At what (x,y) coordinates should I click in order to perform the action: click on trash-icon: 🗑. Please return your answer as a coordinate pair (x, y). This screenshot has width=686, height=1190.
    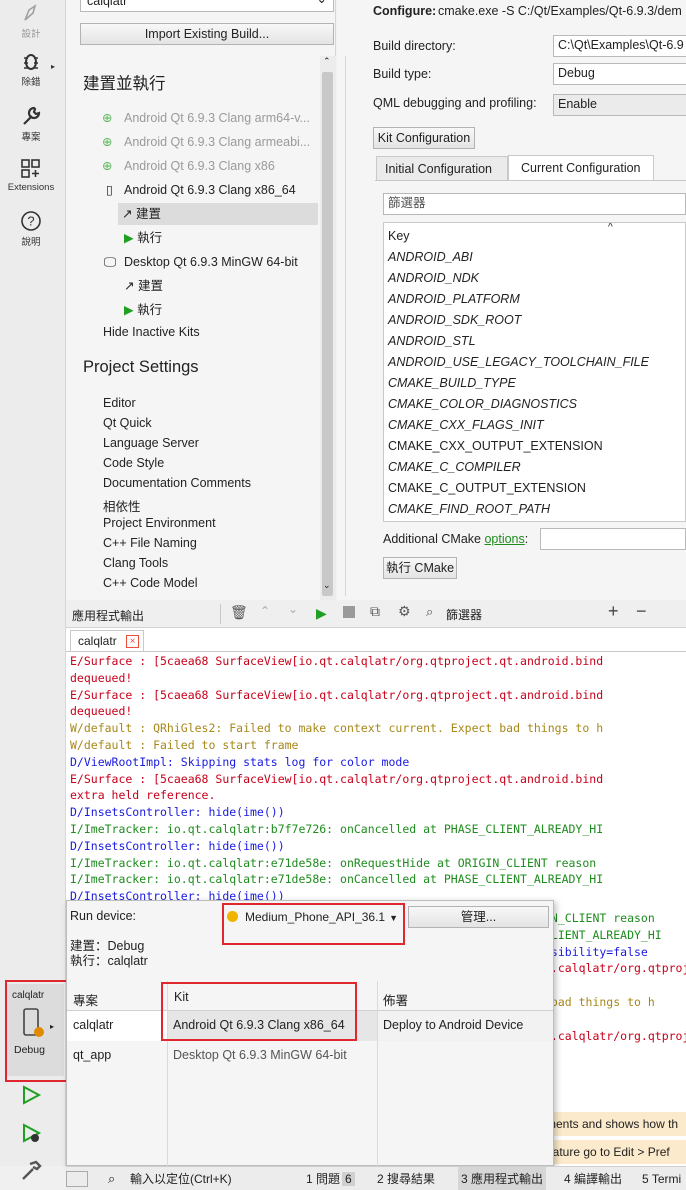
    Looking at the image, I should click on (239, 612).